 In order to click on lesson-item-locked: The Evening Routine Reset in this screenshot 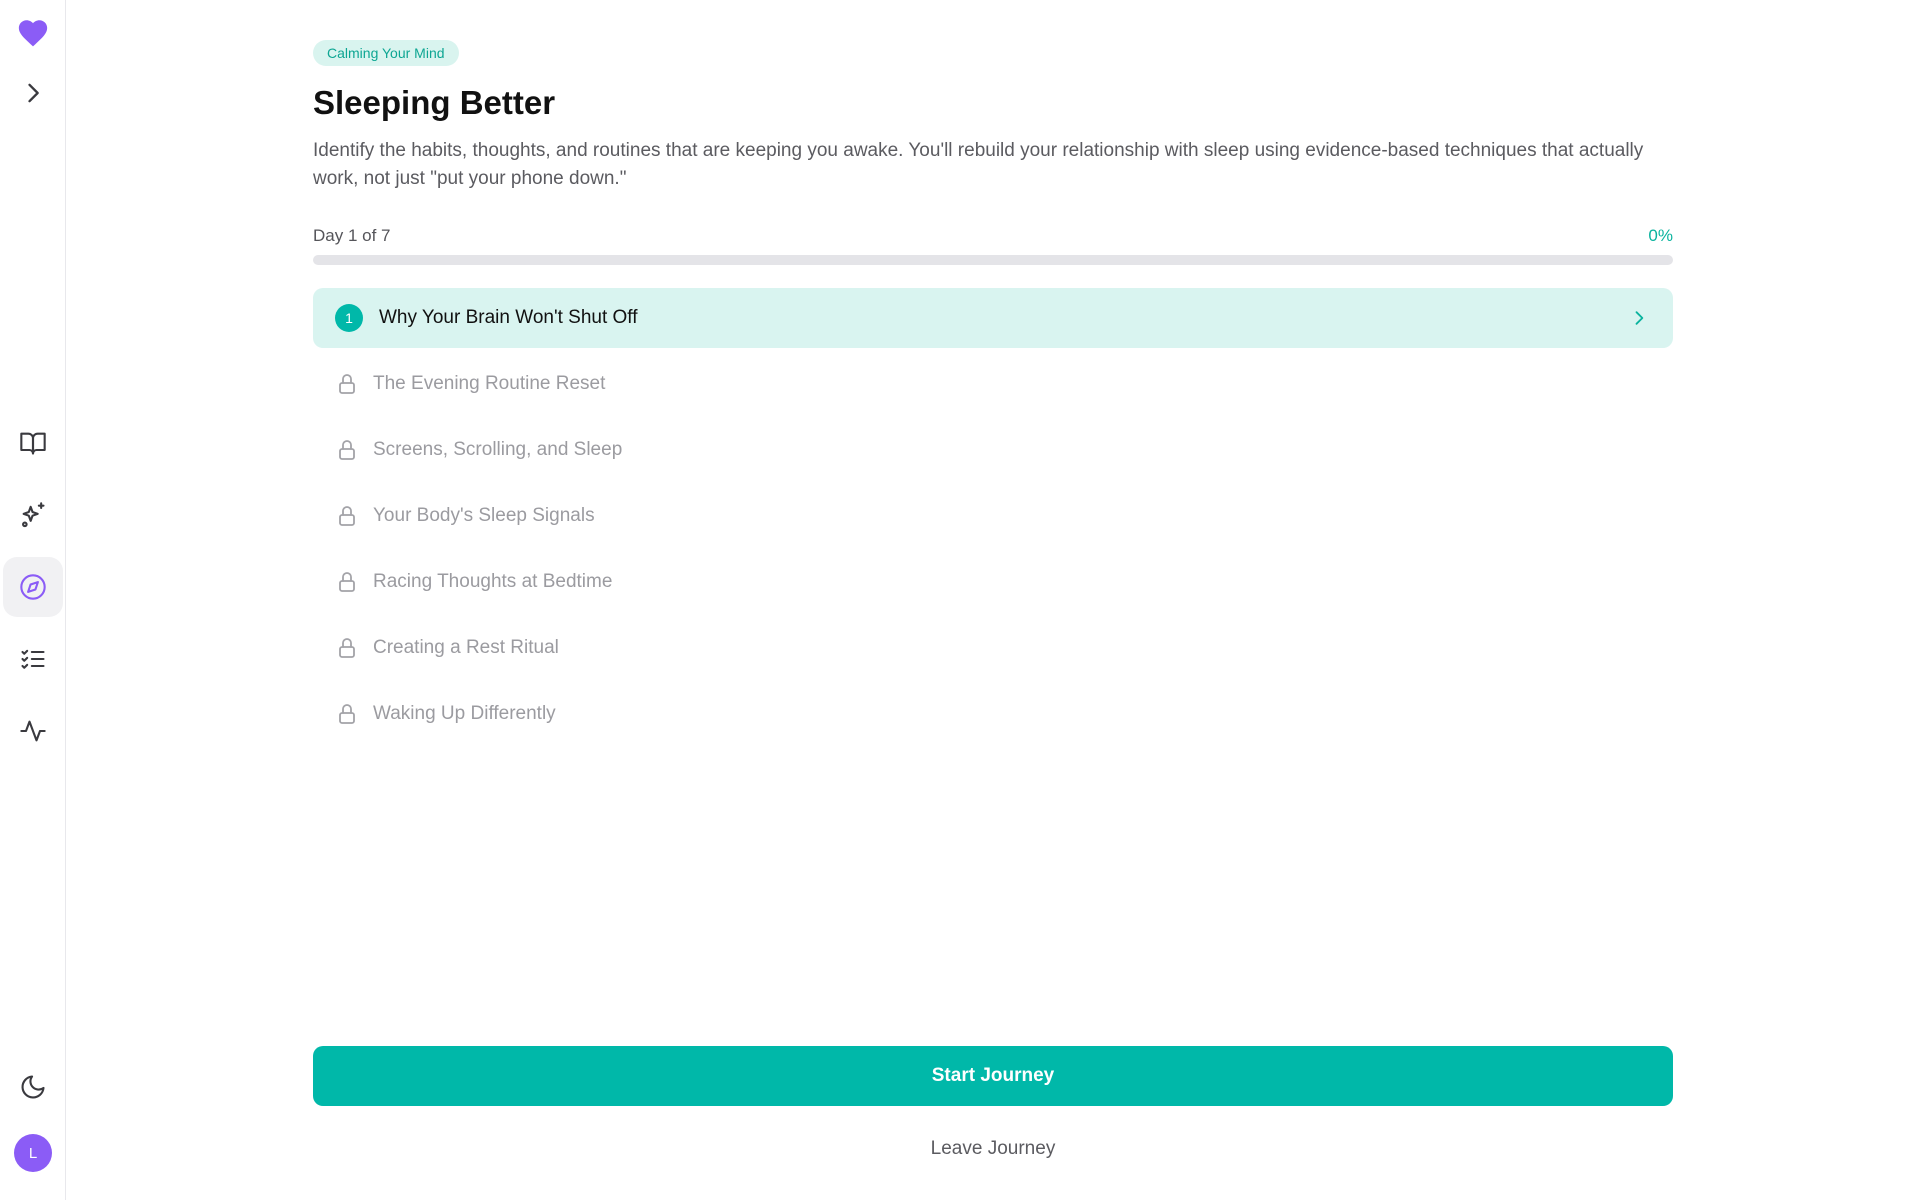, I will do `click(993, 384)`.